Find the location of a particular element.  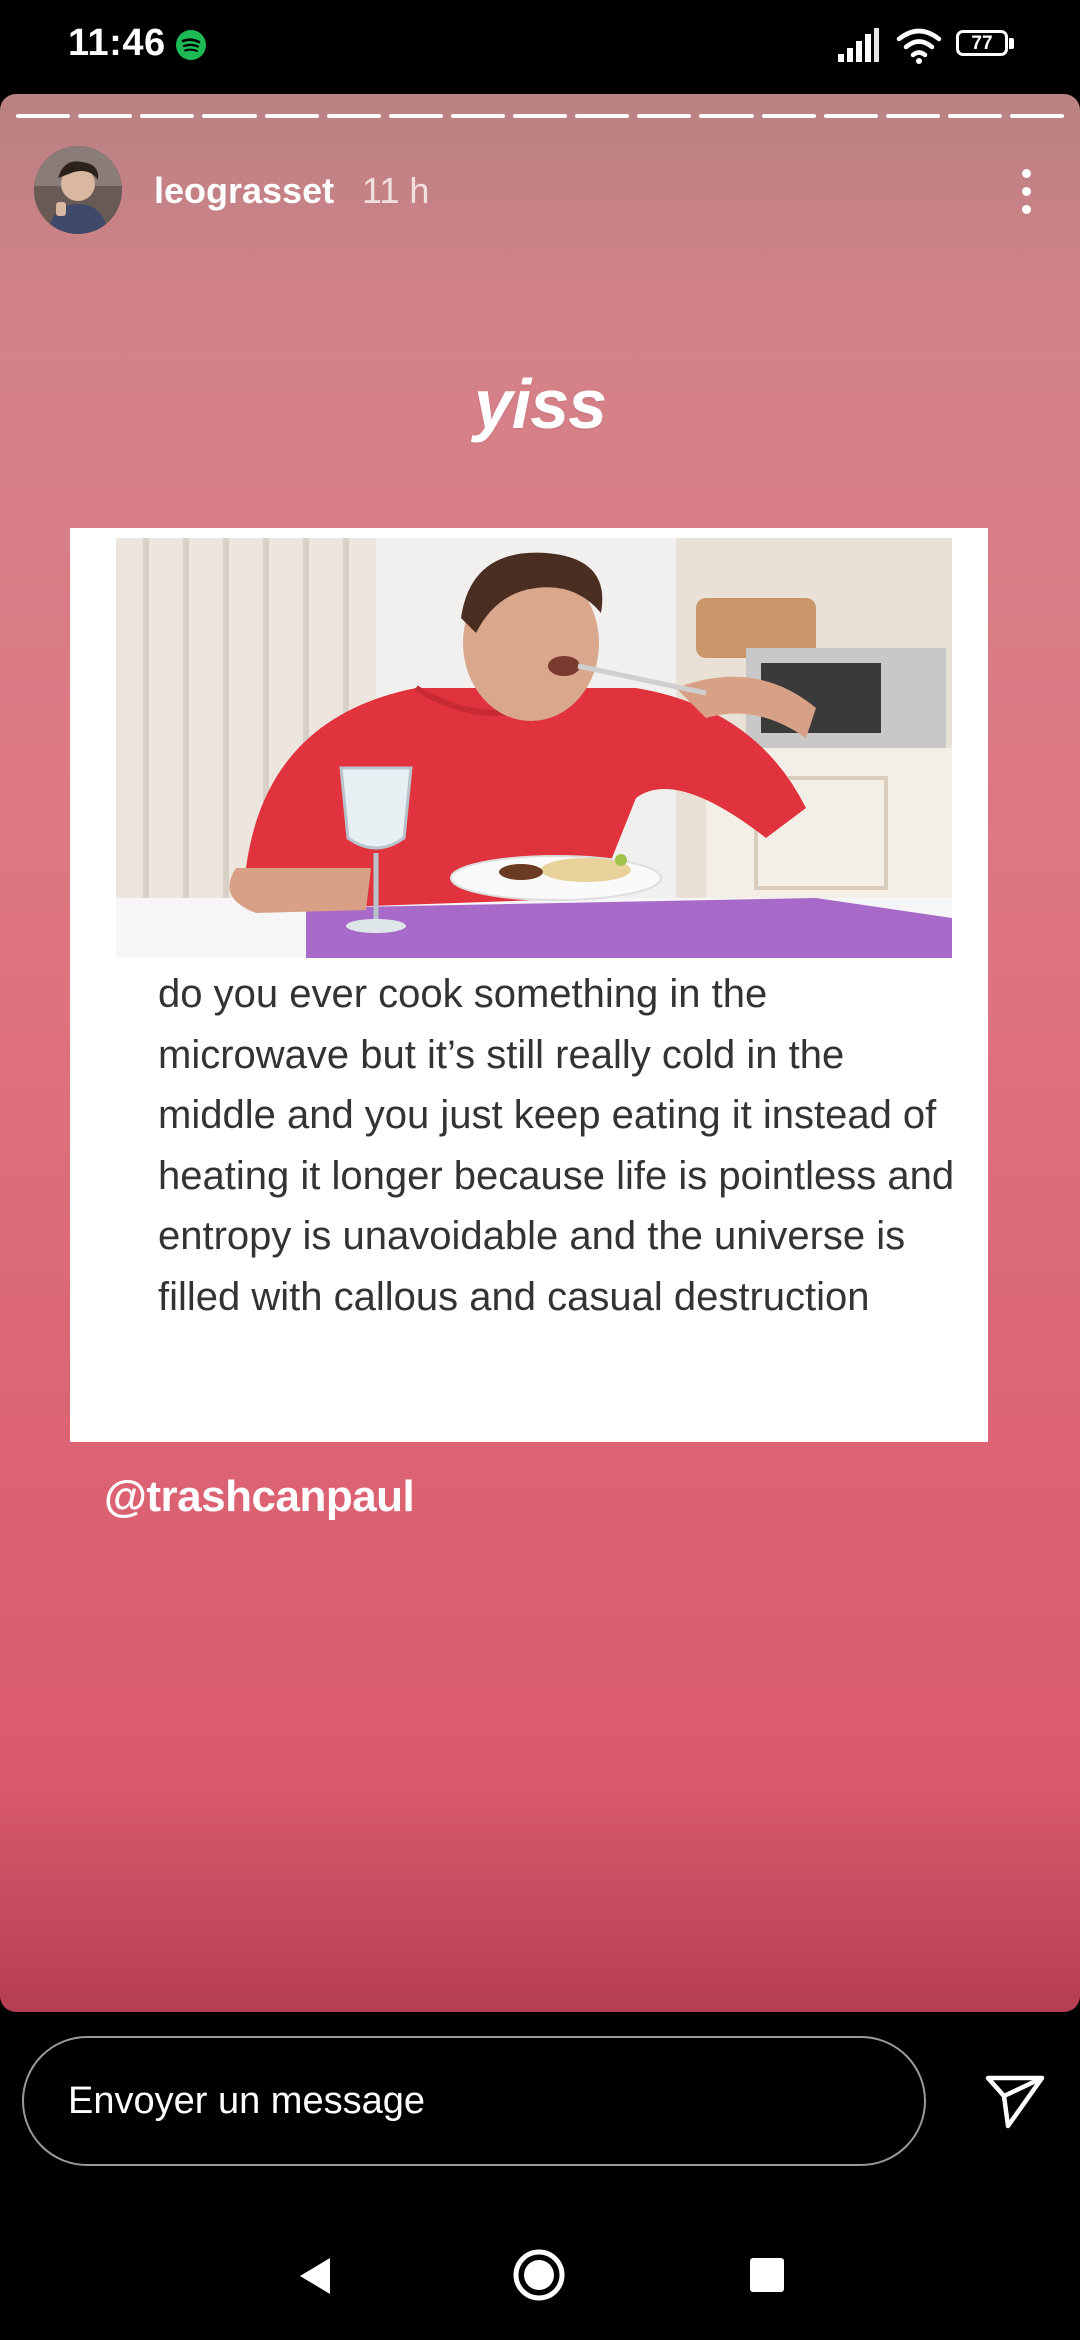

story-progress-bar is located at coordinates (540, 117).